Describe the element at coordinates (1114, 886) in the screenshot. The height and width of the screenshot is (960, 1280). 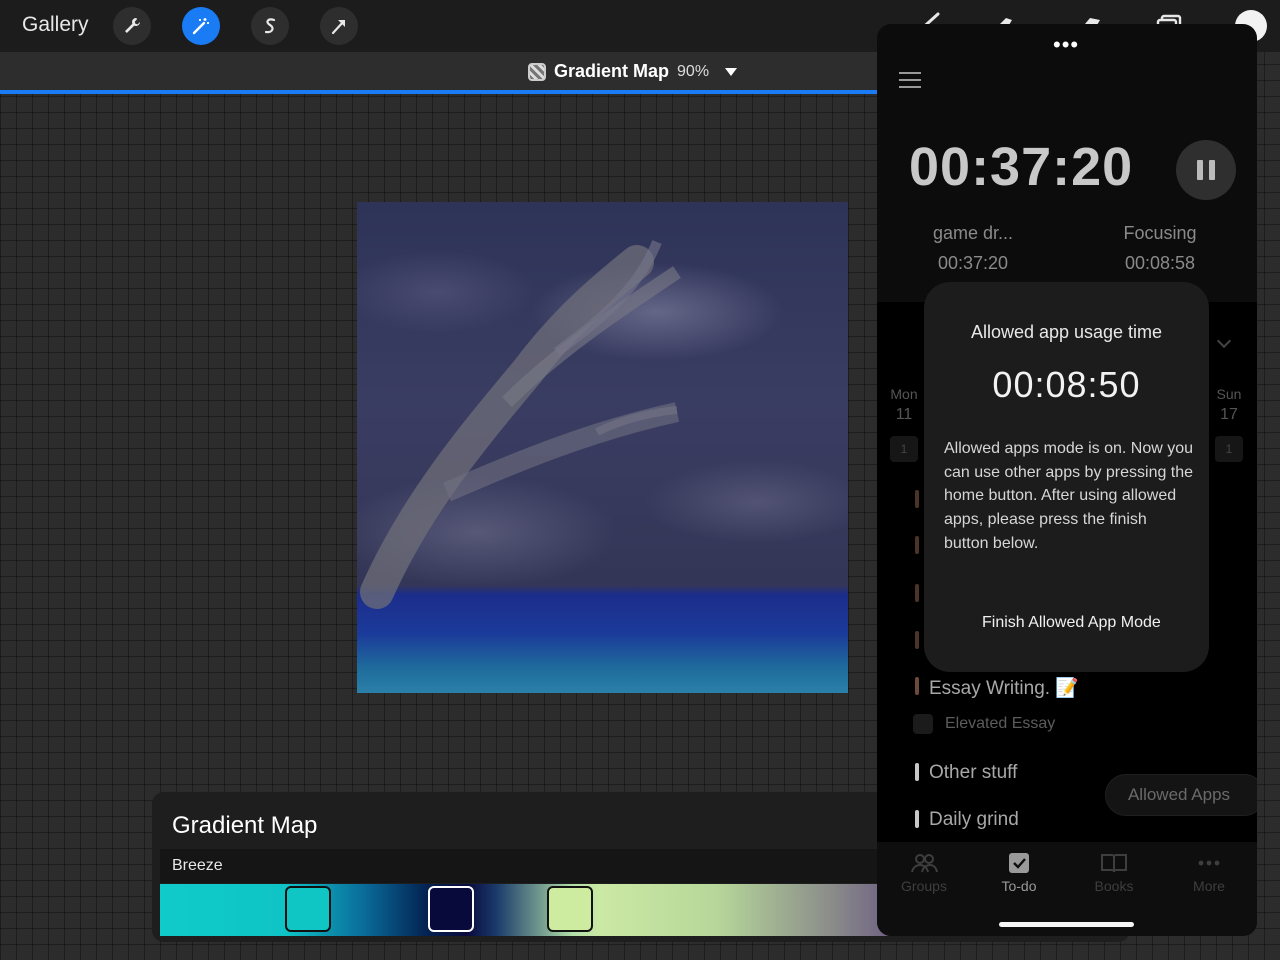
I see `tab-label: Books` at that location.